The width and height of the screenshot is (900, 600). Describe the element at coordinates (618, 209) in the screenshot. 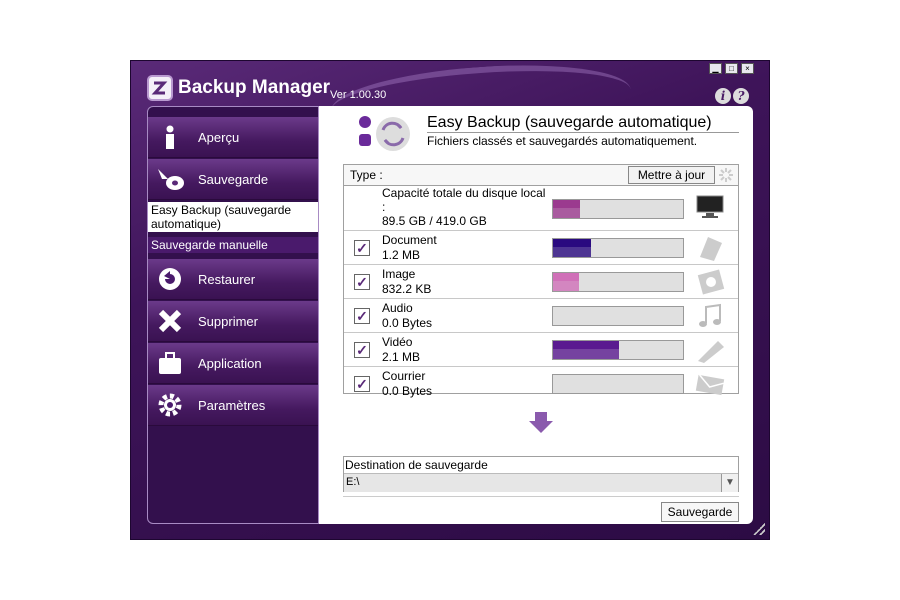

I see `capacity-bar` at that location.